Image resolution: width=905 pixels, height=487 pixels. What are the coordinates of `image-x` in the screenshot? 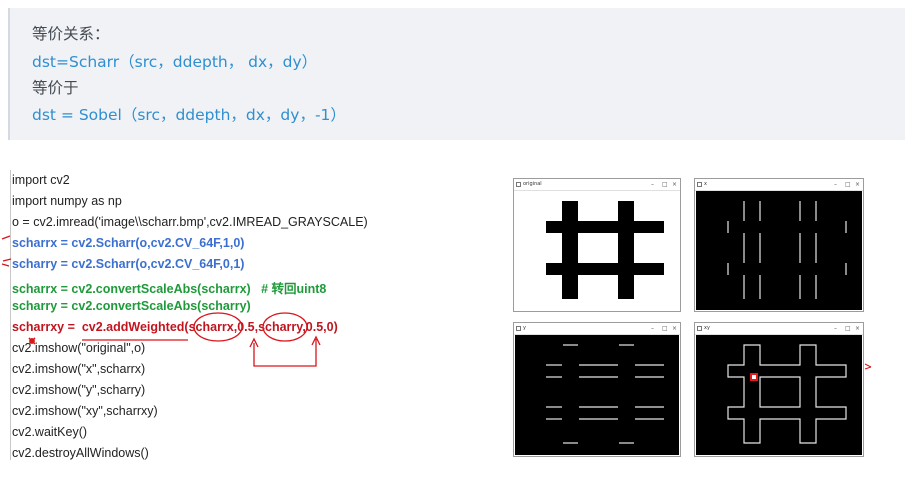 It's located at (779, 250).